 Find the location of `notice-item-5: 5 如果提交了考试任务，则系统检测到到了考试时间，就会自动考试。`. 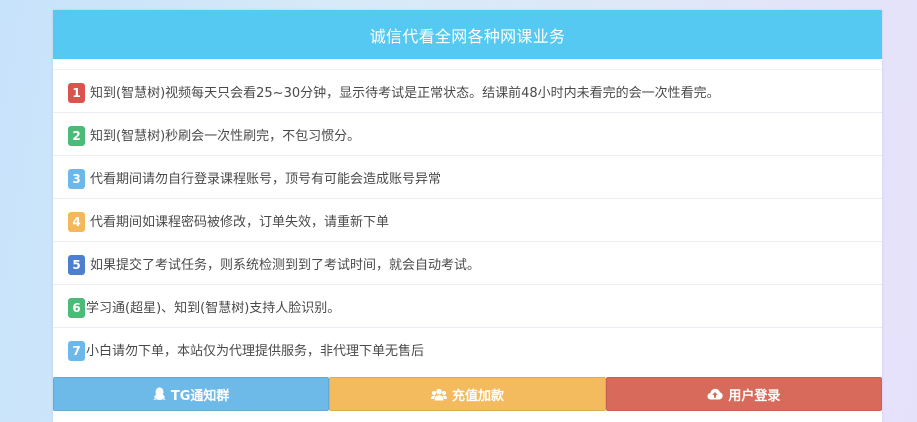

notice-item-5: 5 如果提交了考试任务，则系统检测到到了考试时间，就会自动考试。 is located at coordinates (467, 262).